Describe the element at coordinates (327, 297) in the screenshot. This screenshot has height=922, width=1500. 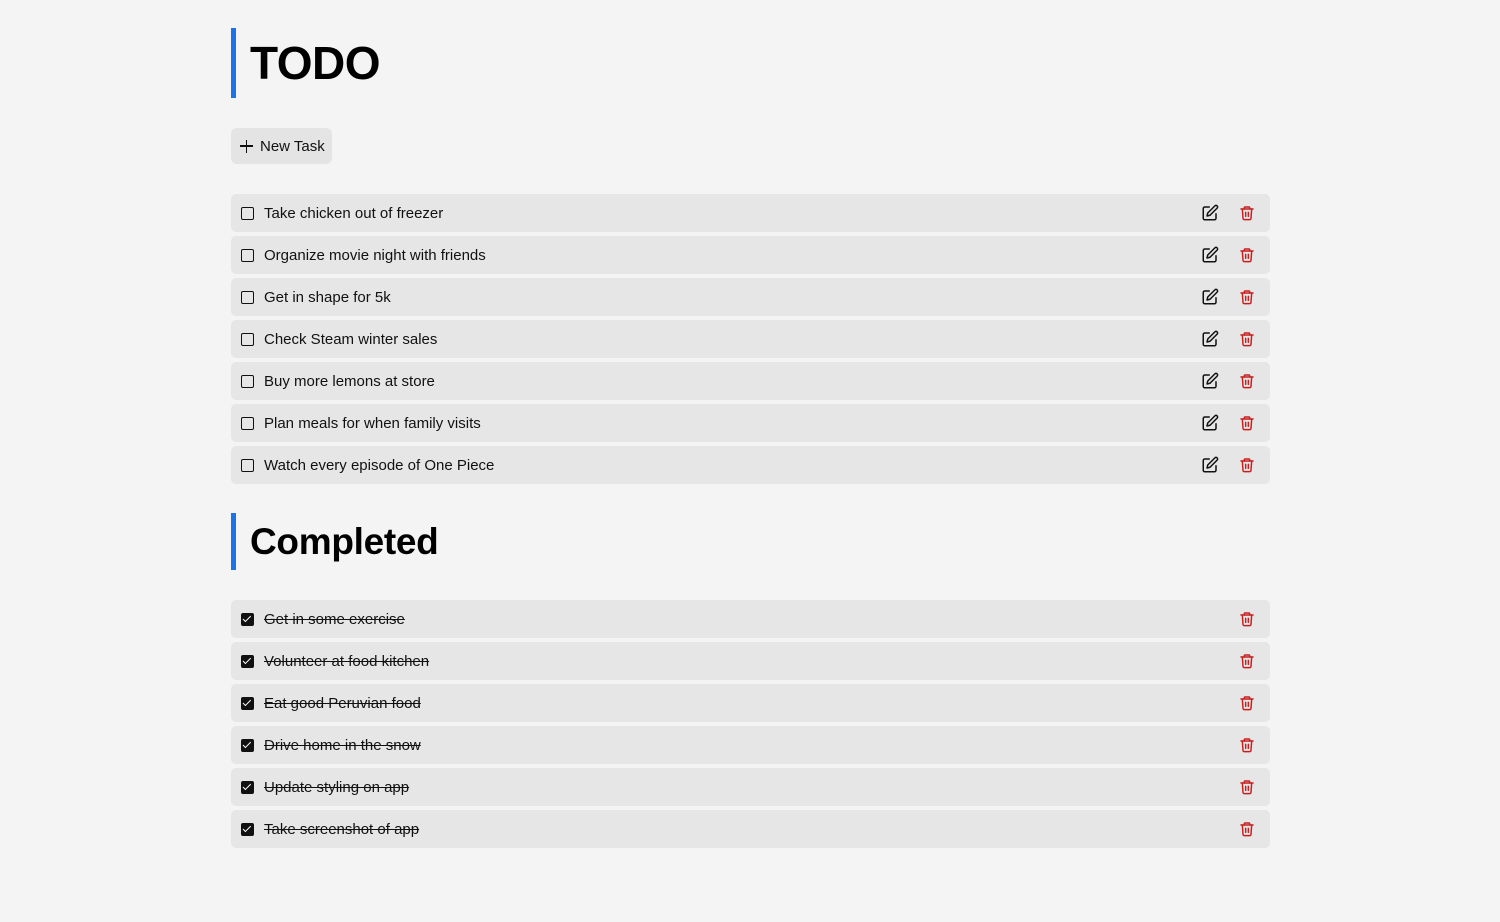
I see `task-label: Get in shape for 5k` at that location.